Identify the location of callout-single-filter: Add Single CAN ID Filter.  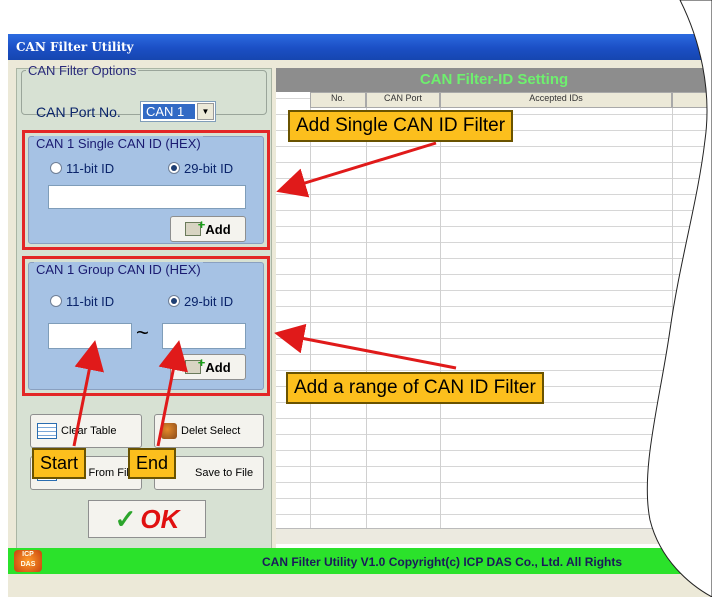
(401, 126).